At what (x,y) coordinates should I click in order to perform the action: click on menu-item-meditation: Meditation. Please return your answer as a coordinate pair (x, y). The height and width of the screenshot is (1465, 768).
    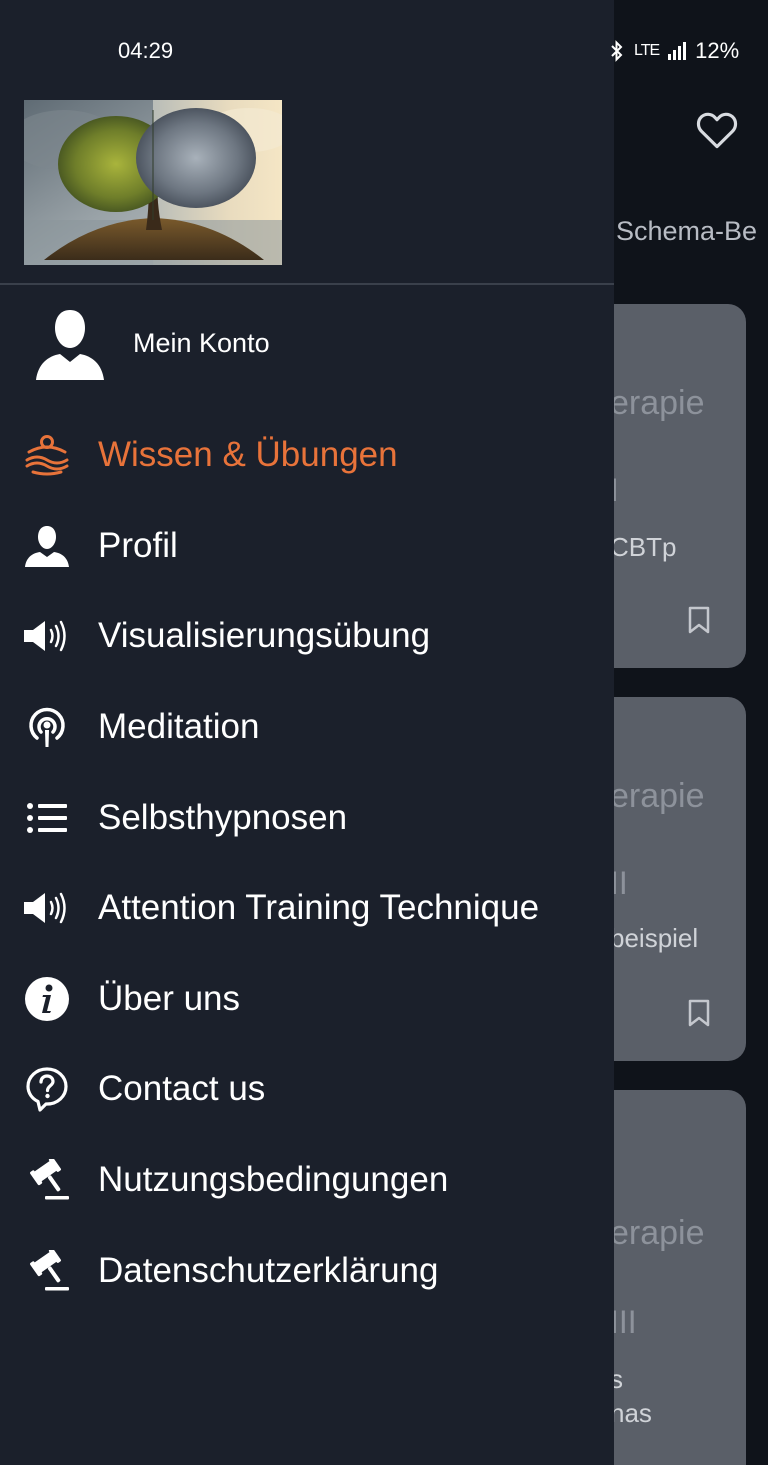
    Looking at the image, I should click on (307, 727).